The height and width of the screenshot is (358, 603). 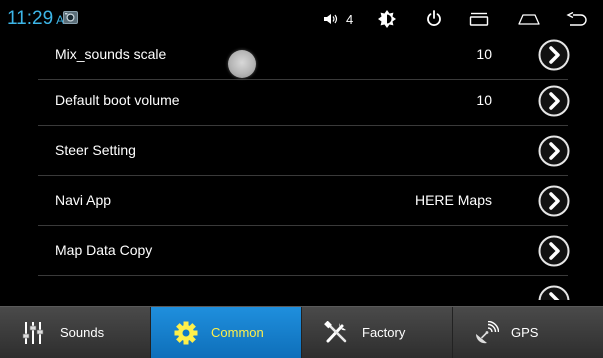 What do you see at coordinates (525, 332) in the screenshot?
I see `tab-label: GPS` at bounding box center [525, 332].